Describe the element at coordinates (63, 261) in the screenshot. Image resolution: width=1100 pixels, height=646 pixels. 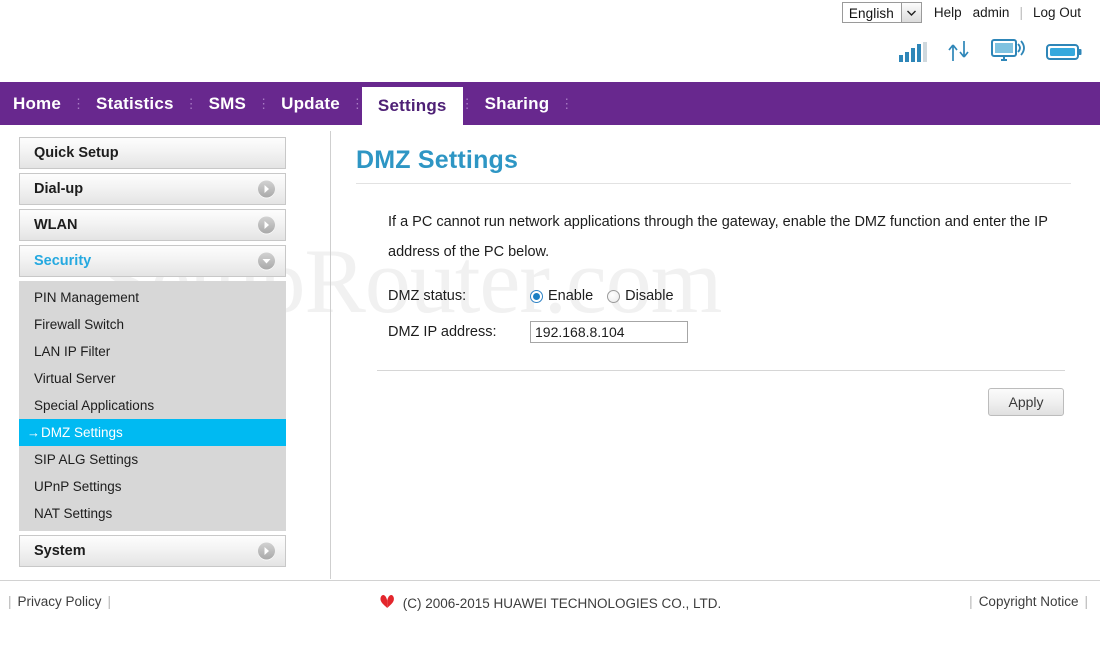
I see `sidebar-group-label: Security` at that location.